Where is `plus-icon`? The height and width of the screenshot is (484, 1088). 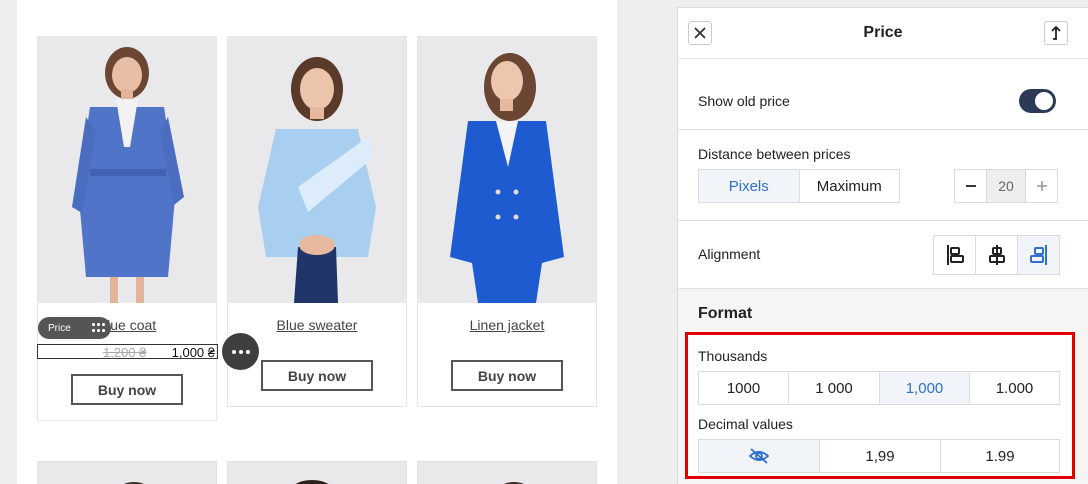
plus-icon is located at coordinates (1041, 186).